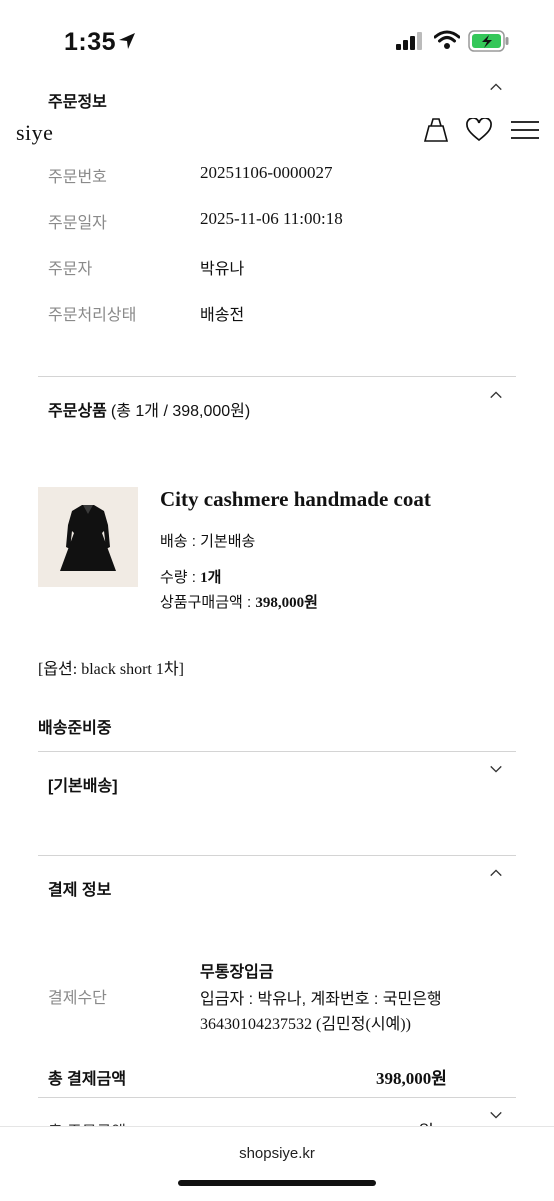 The image size is (554, 1201). What do you see at coordinates (34, 133) in the screenshot?
I see `site-logo: siye` at bounding box center [34, 133].